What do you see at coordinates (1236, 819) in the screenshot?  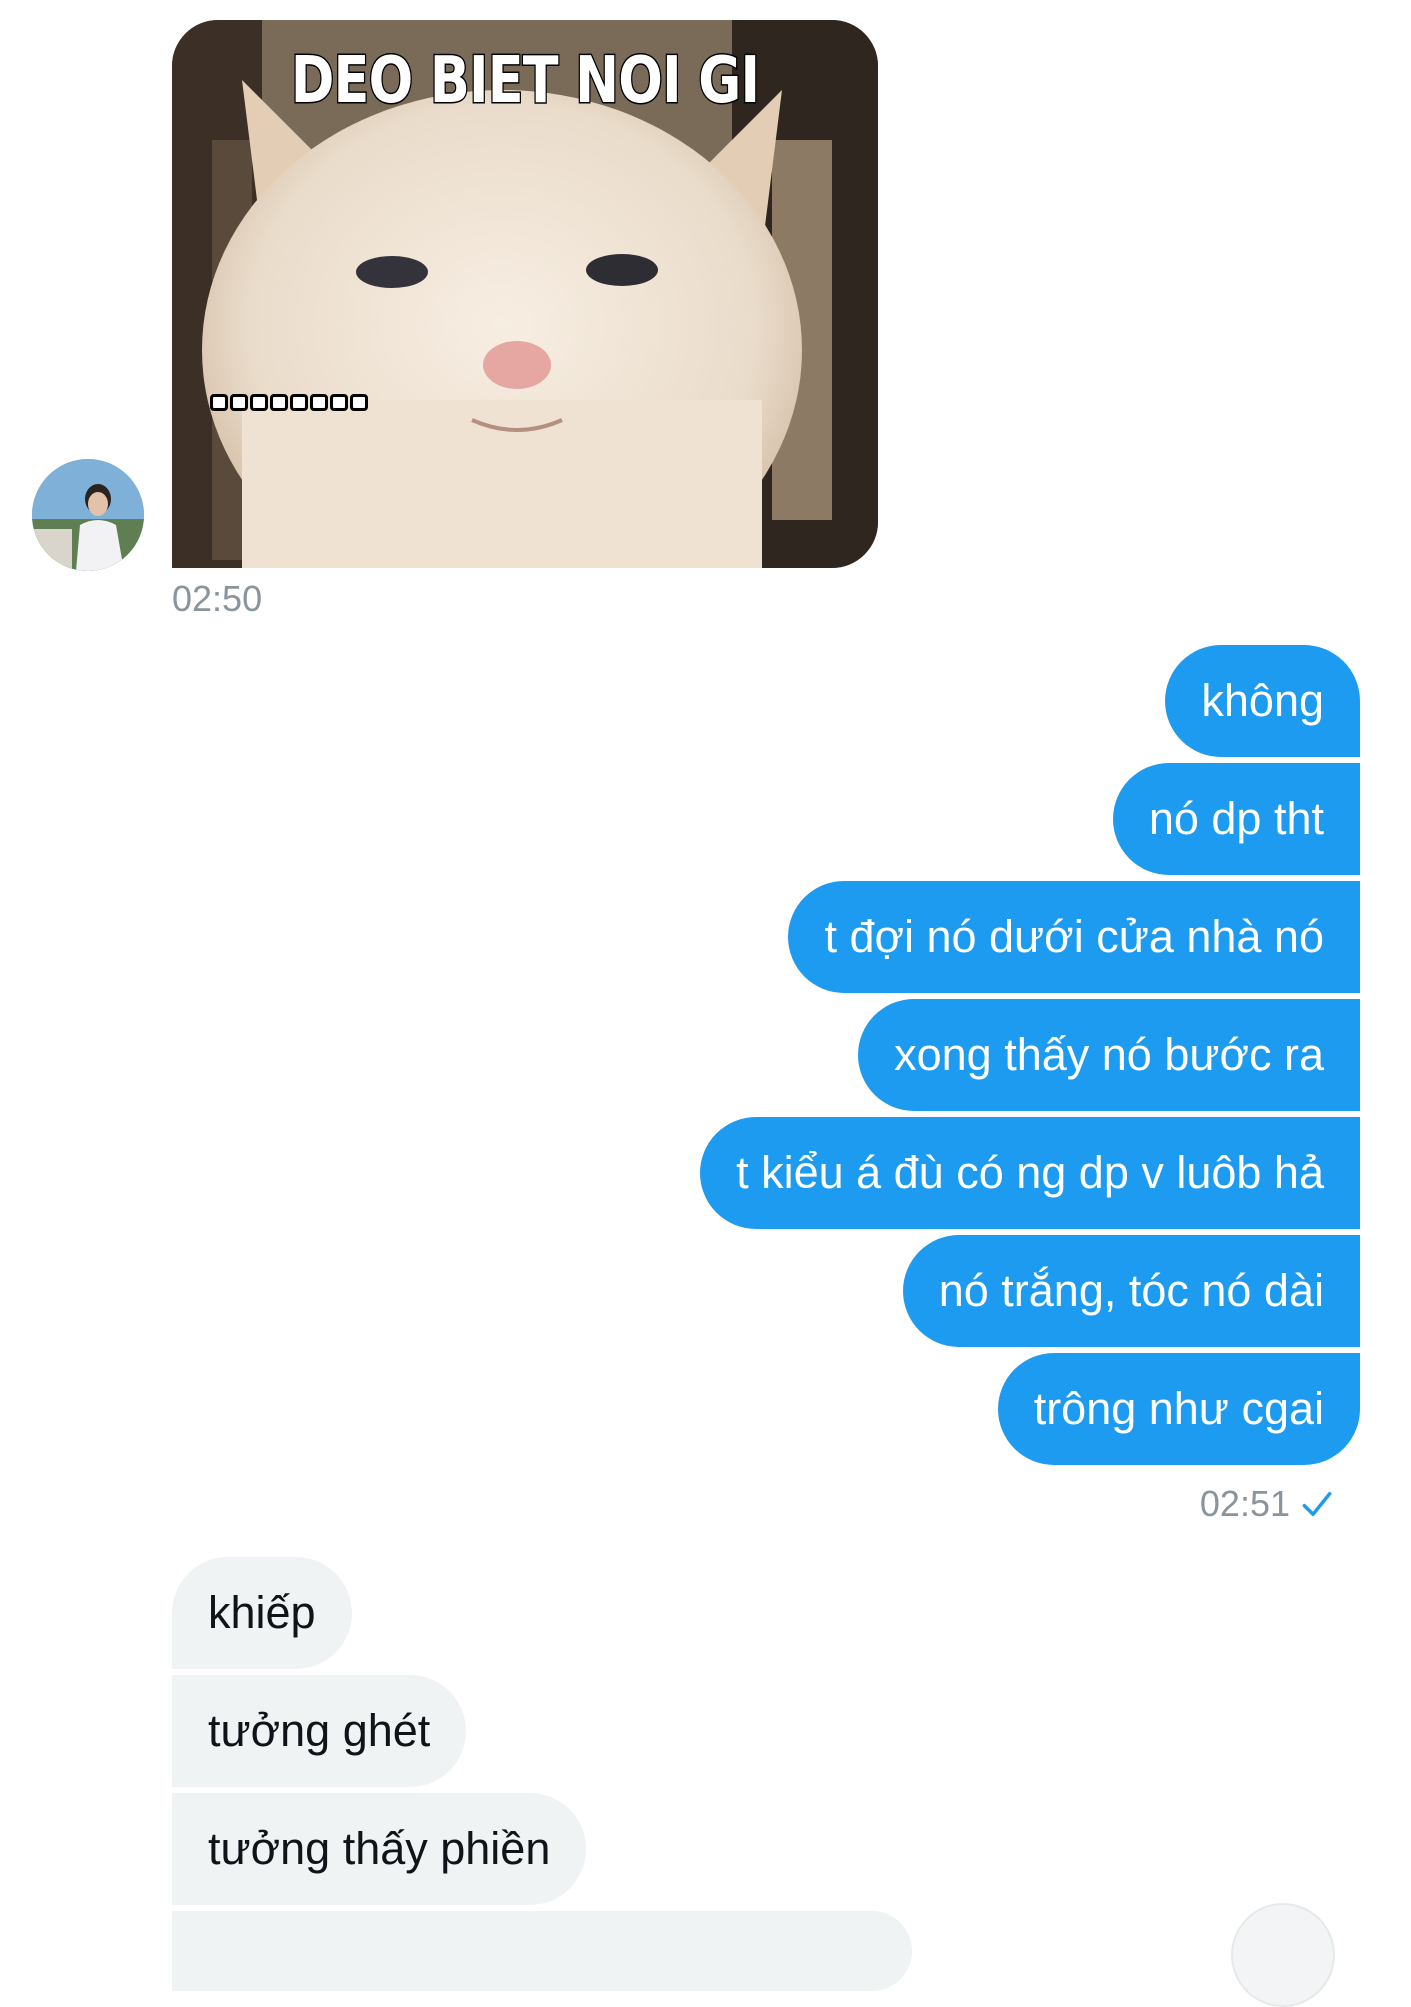 I see `outgoing-message-bubble: nó dp tht` at bounding box center [1236, 819].